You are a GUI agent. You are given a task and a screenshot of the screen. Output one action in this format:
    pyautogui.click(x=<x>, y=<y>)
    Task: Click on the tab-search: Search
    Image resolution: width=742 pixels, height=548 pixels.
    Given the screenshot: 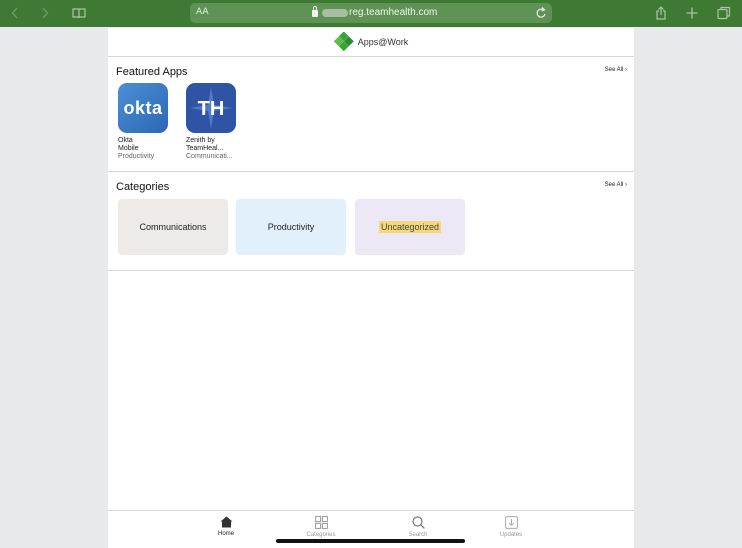 What is the action you would take?
    pyautogui.click(x=418, y=527)
    